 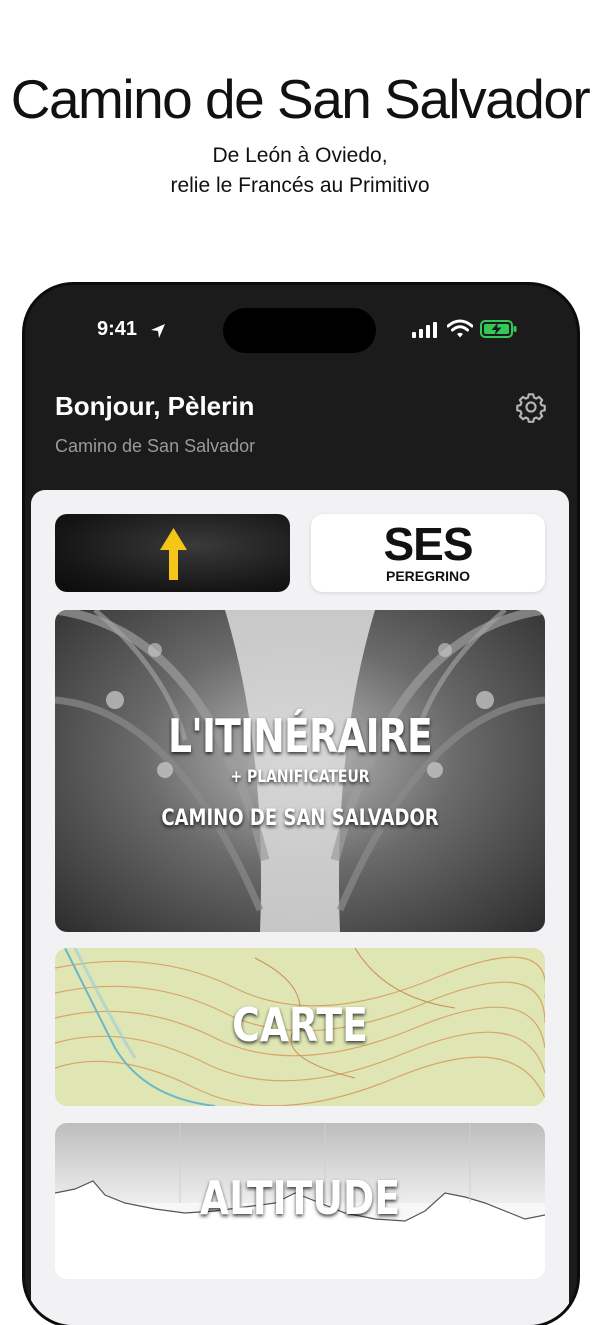 What do you see at coordinates (427, 576) in the screenshot?
I see `ses-caption: PEREGRINO` at bounding box center [427, 576].